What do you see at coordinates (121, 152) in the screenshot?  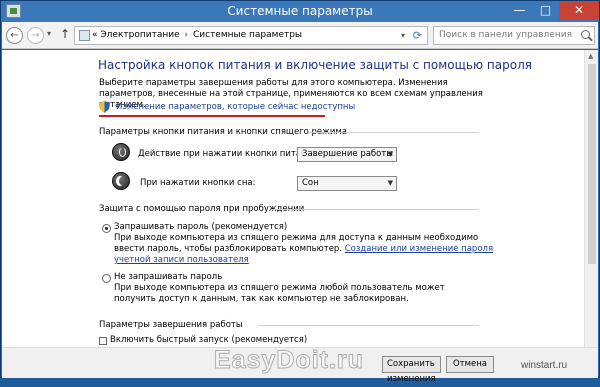 I see `power-button-icon` at bounding box center [121, 152].